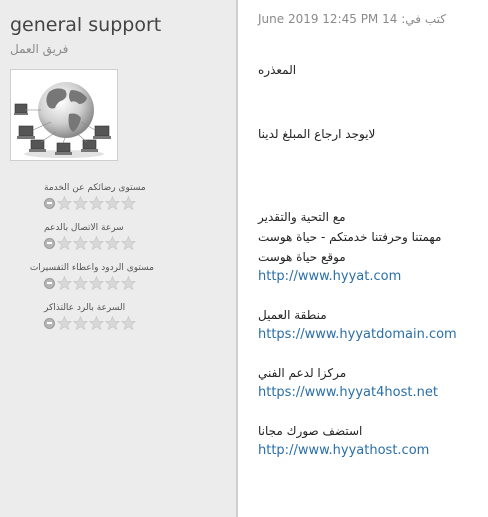 The width and height of the screenshot is (488, 517). I want to click on rating-contact-speed: سرعة الاتصال بالدعم, so click(99, 236).